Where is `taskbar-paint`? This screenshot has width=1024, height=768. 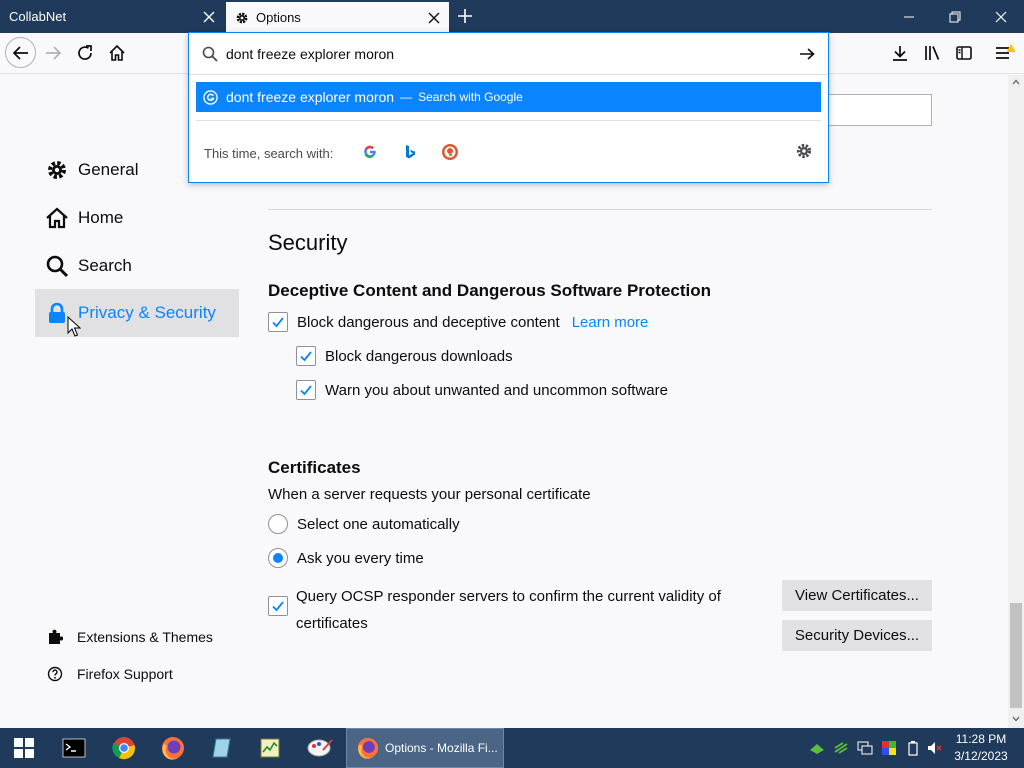
taskbar-paint is located at coordinates (320, 748).